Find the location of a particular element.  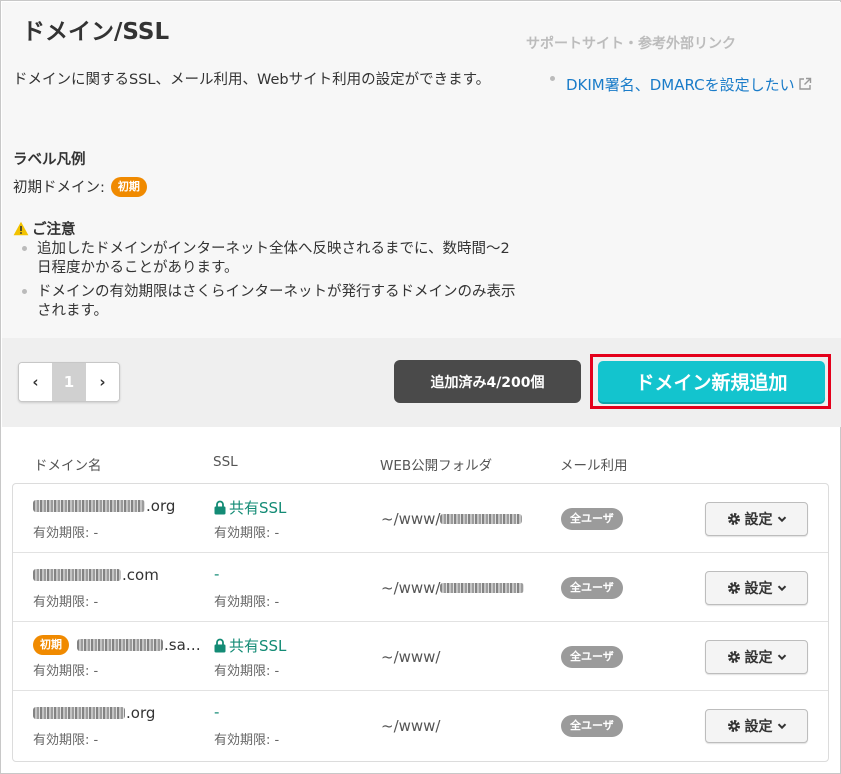

page-description: ドメインに関するSSL、メール利用、Webサイト利用の設定ができます。 is located at coordinates (252, 80).